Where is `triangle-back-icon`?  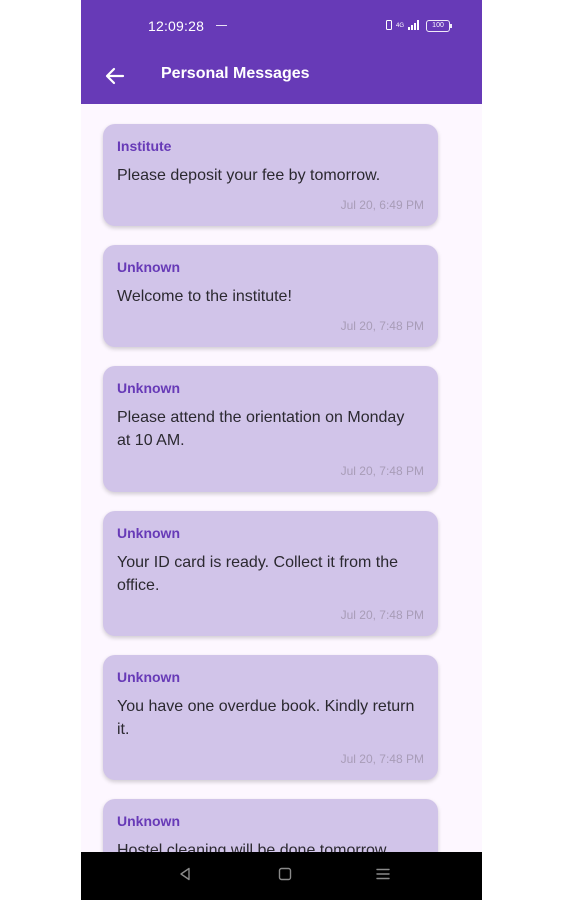 triangle-back-icon is located at coordinates (185, 876).